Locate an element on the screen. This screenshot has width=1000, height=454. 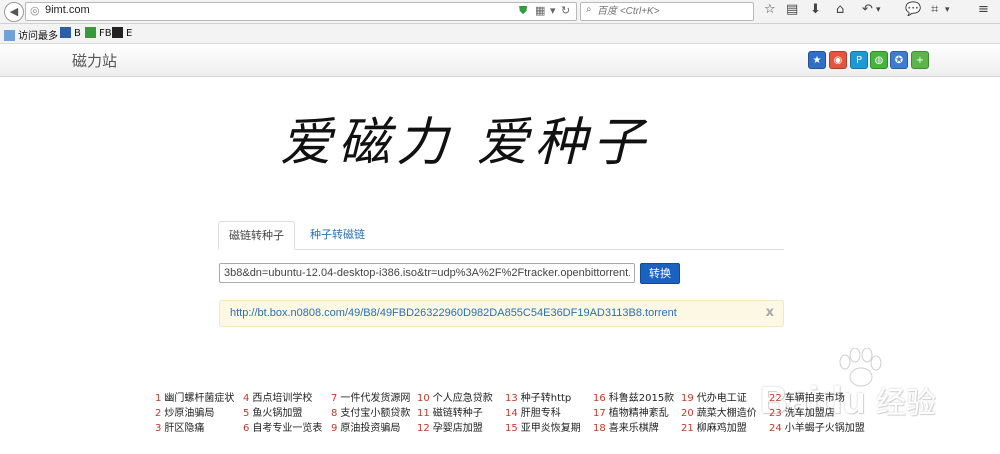
footer-link: 12 孕婴店加盟 is located at coordinates (450, 426).